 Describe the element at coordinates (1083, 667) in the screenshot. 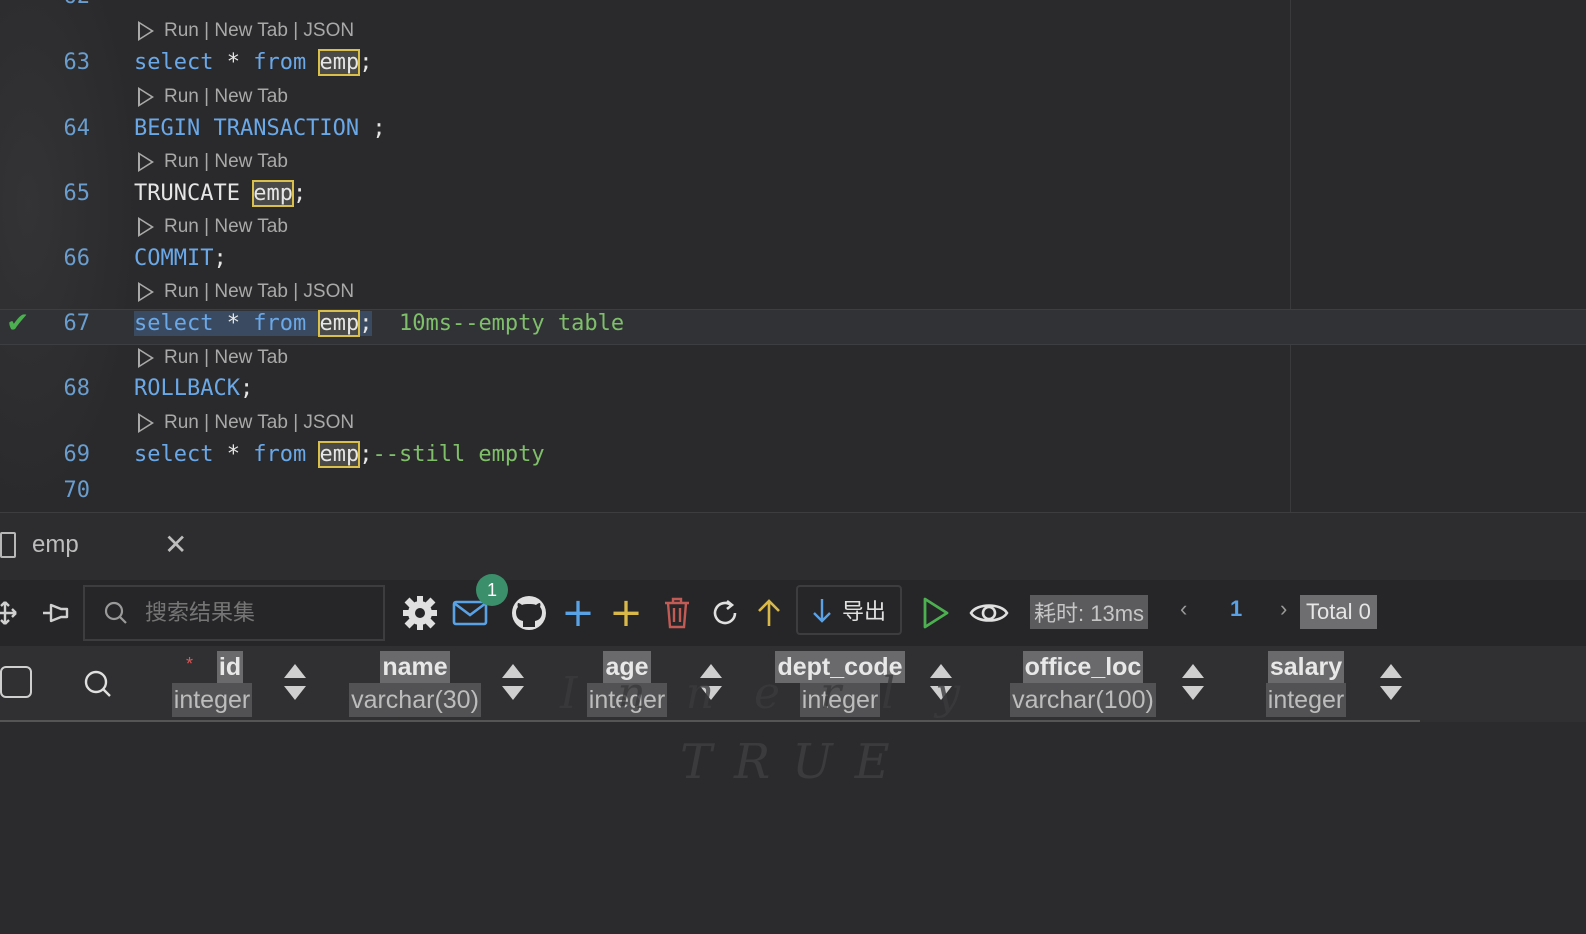

I see `column-name: office_loc` at that location.